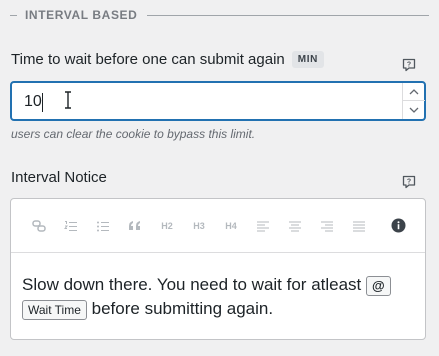 The width and height of the screenshot is (439, 356). I want to click on section-header: INTERVAL BASED, so click(219, 15).